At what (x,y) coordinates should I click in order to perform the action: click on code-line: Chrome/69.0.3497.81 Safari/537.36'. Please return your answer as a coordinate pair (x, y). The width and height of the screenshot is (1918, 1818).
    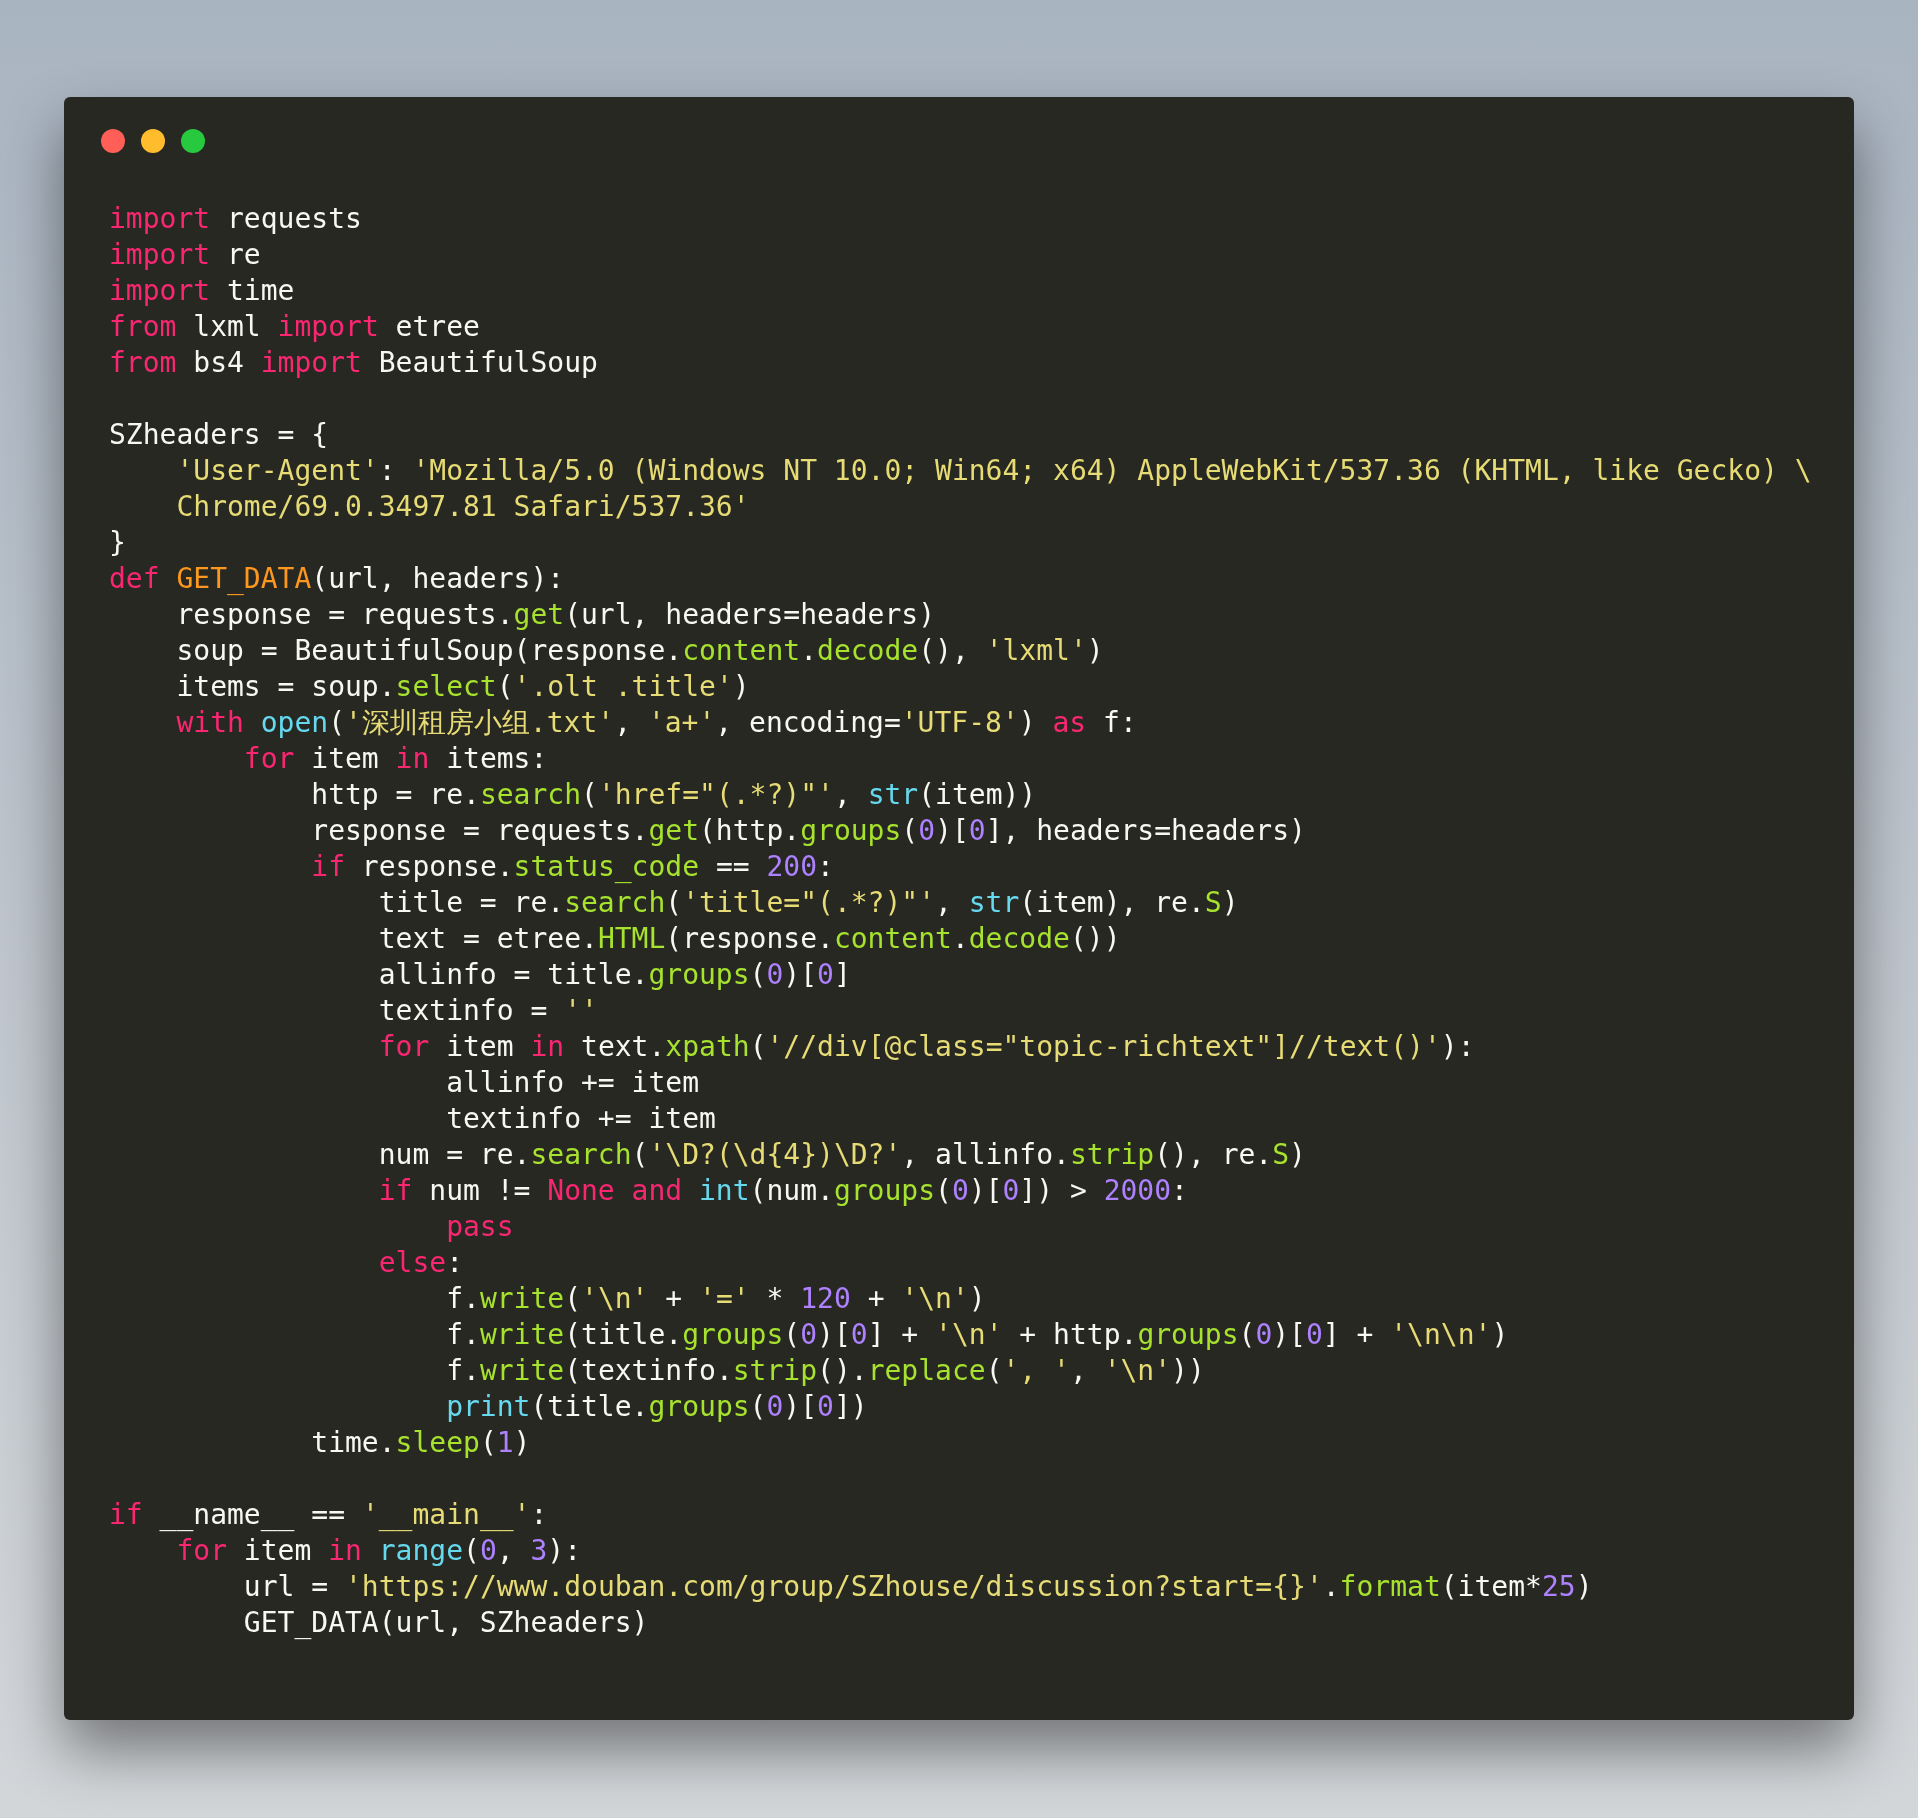
    Looking at the image, I should click on (463, 507).